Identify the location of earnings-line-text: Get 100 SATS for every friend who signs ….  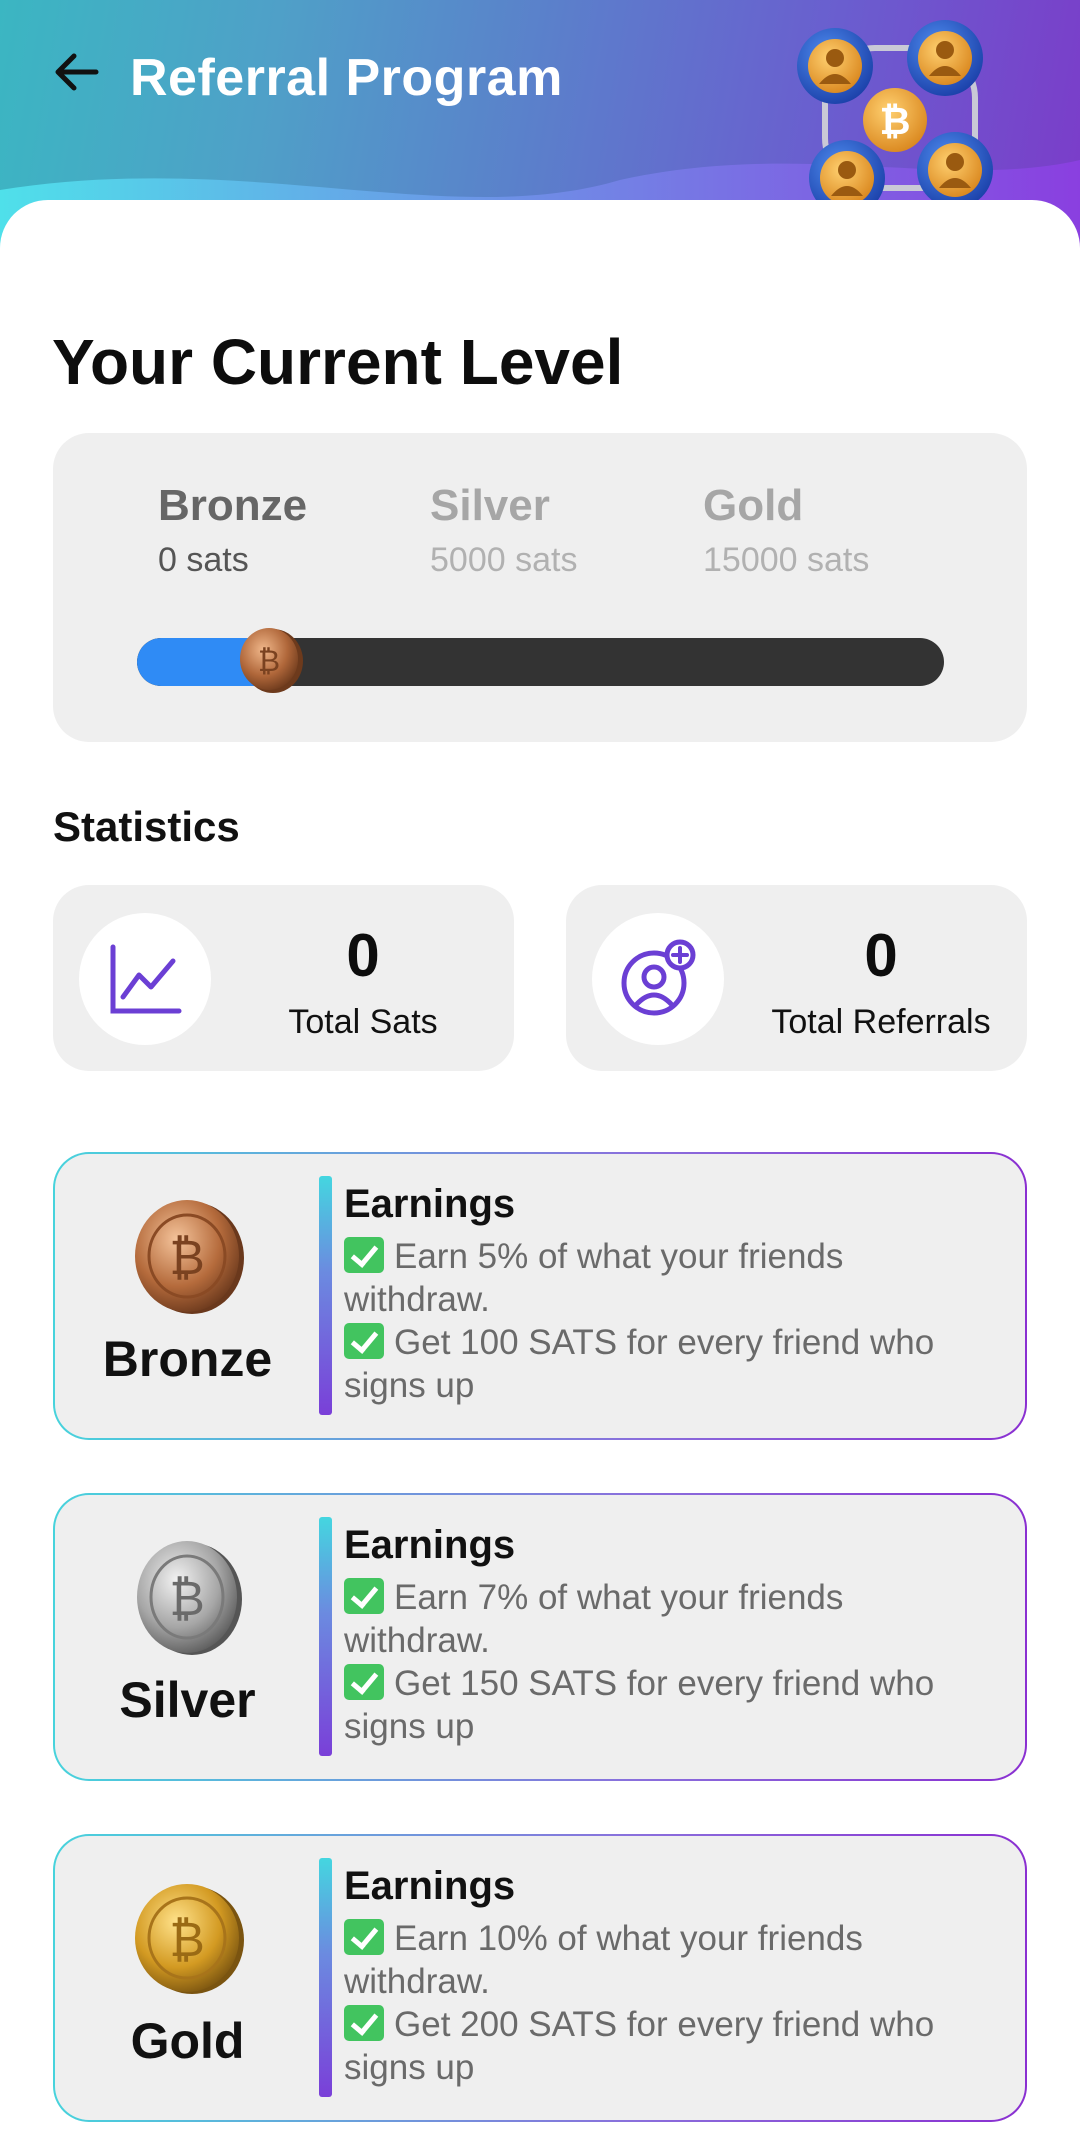
(639, 1364).